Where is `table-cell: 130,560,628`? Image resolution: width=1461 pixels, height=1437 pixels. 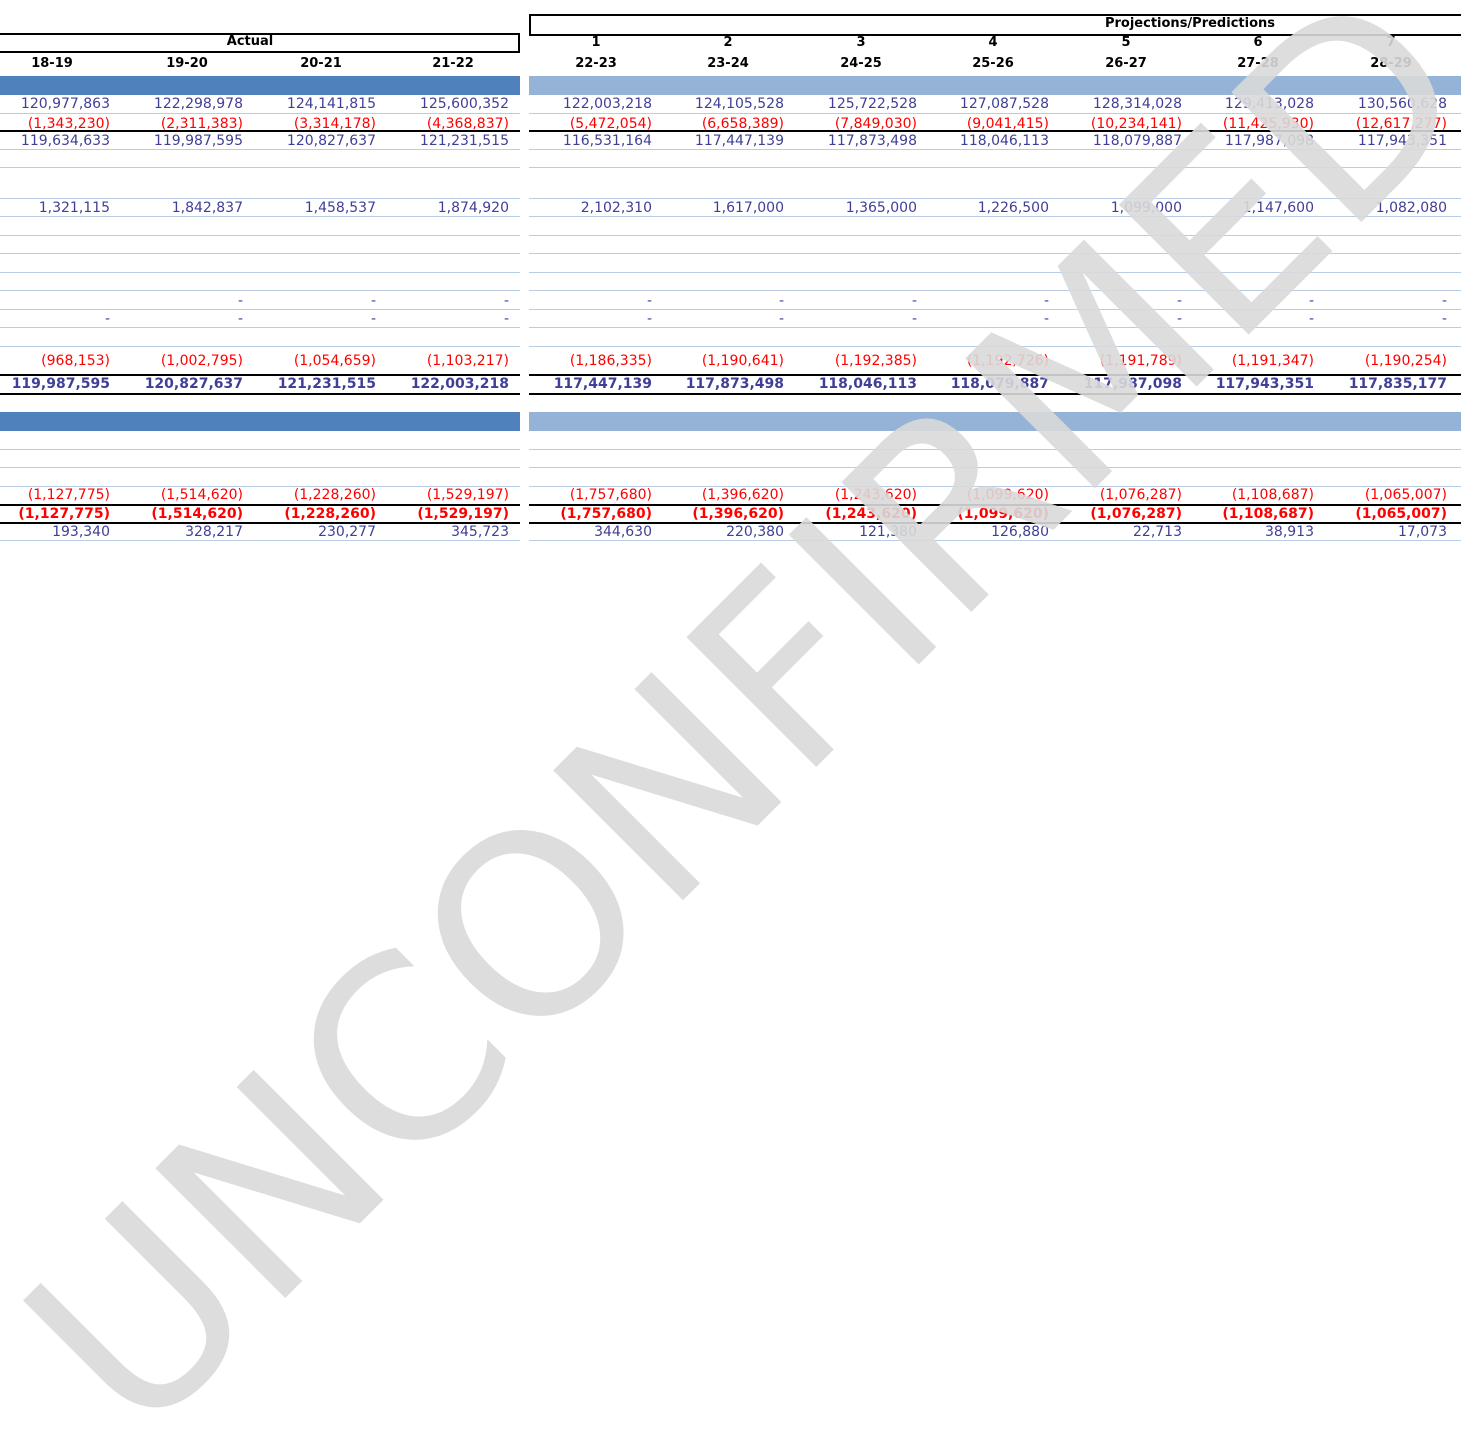
table-cell: 130,560,628 is located at coordinates (1402, 104).